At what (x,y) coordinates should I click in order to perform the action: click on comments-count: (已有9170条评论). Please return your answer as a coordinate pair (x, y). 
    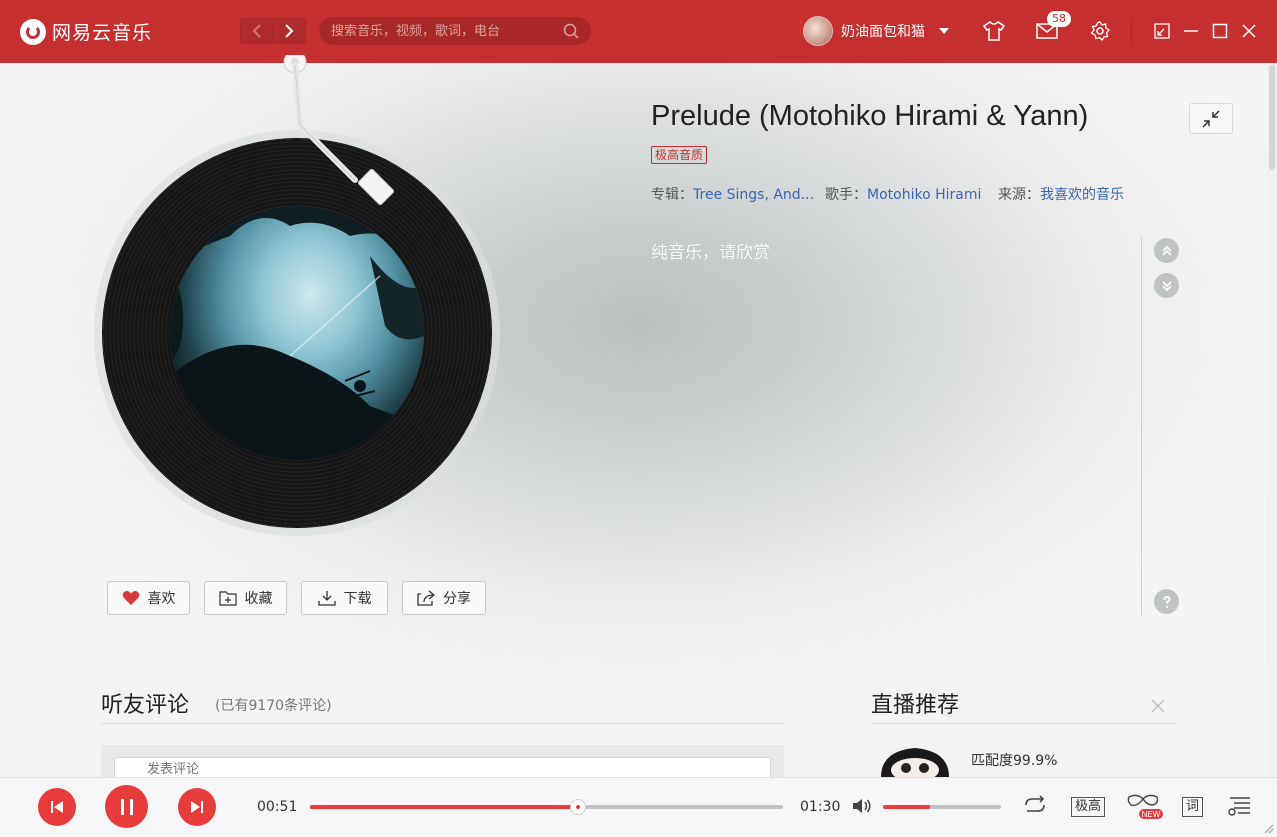
    Looking at the image, I should click on (273, 706).